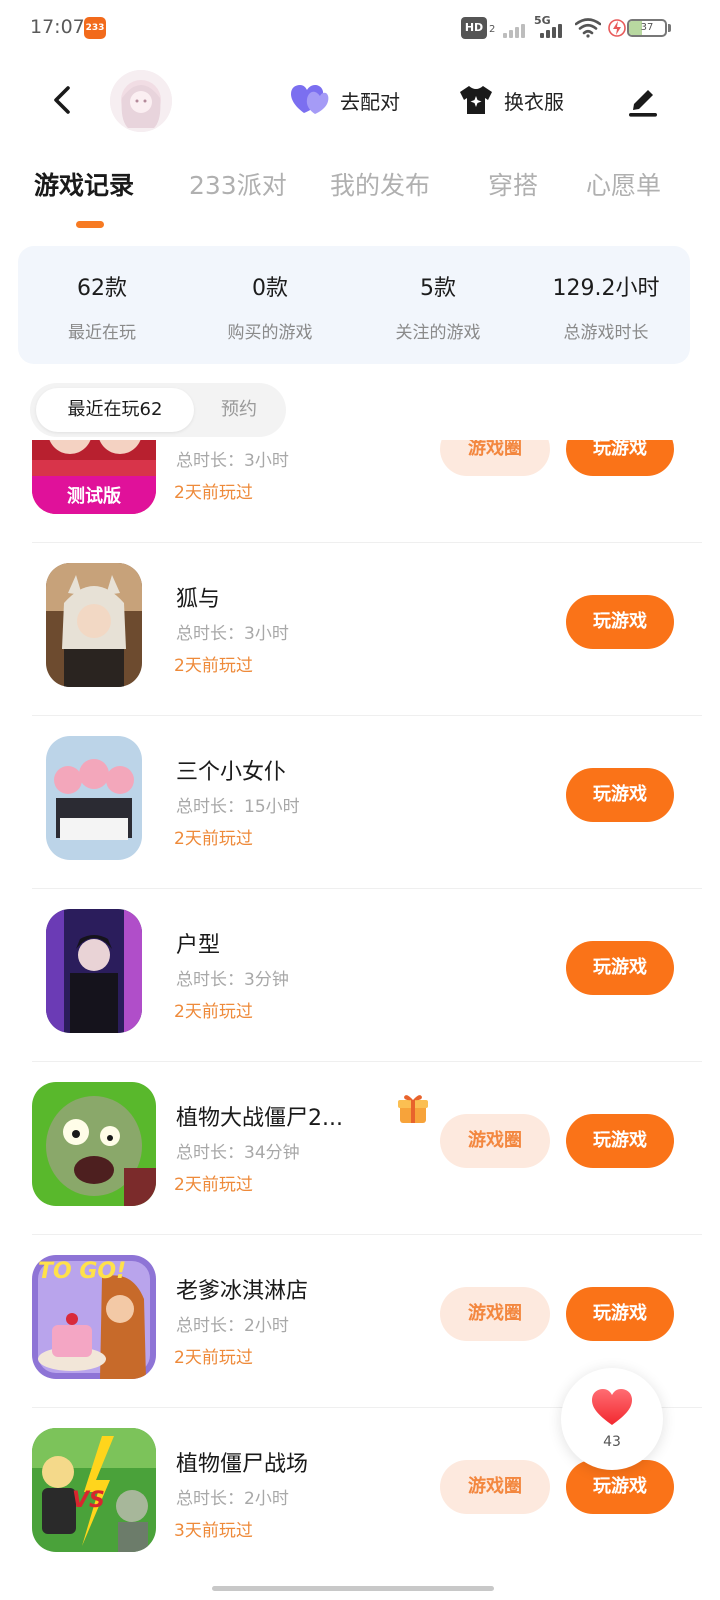  I want to click on network-type: 5G, so click(542, 20).